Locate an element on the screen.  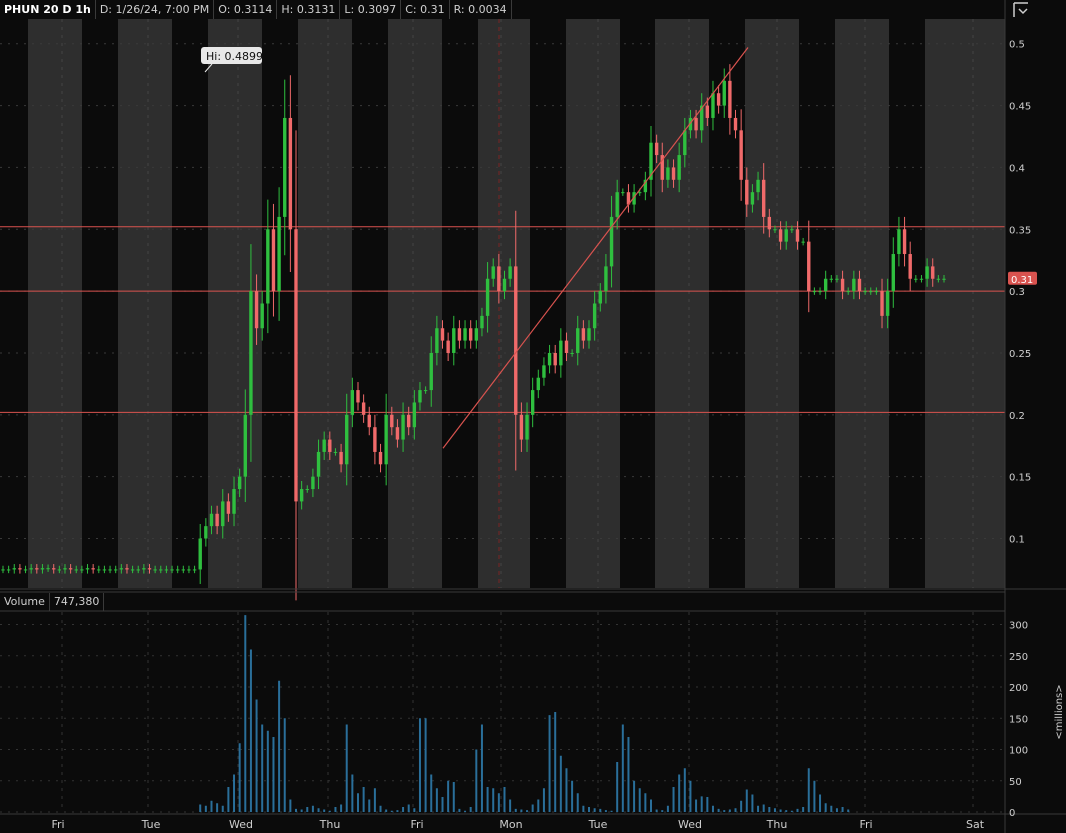
last-price-label: 0.31 is located at coordinates (1022, 280).